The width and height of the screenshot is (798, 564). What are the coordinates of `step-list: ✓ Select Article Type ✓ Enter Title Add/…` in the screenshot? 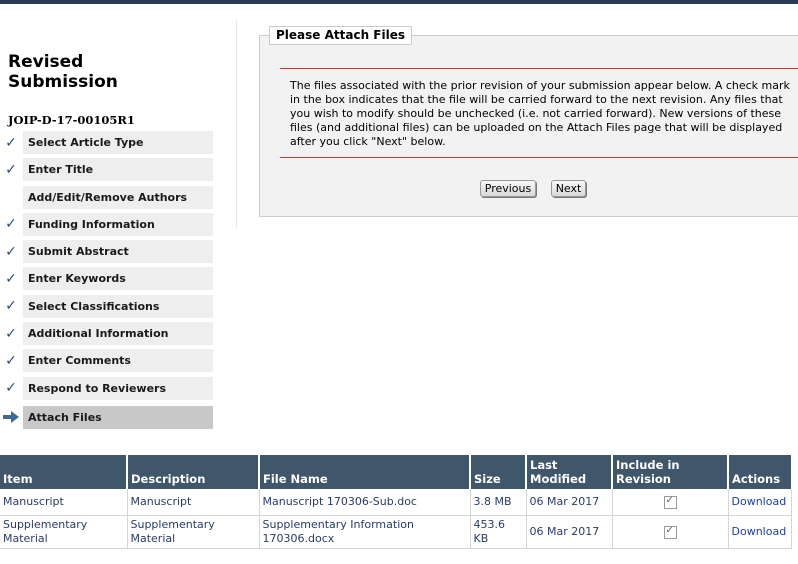 It's located at (107, 282).